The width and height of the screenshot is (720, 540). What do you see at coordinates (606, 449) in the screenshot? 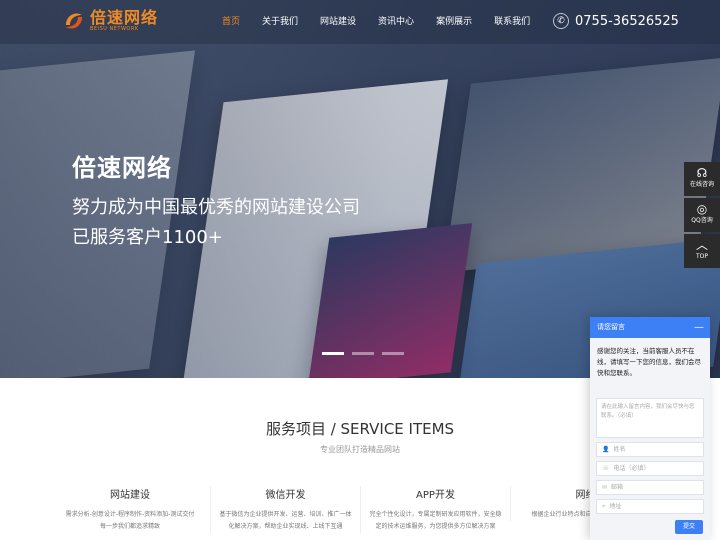
I see `user-icon: 👤` at bounding box center [606, 449].